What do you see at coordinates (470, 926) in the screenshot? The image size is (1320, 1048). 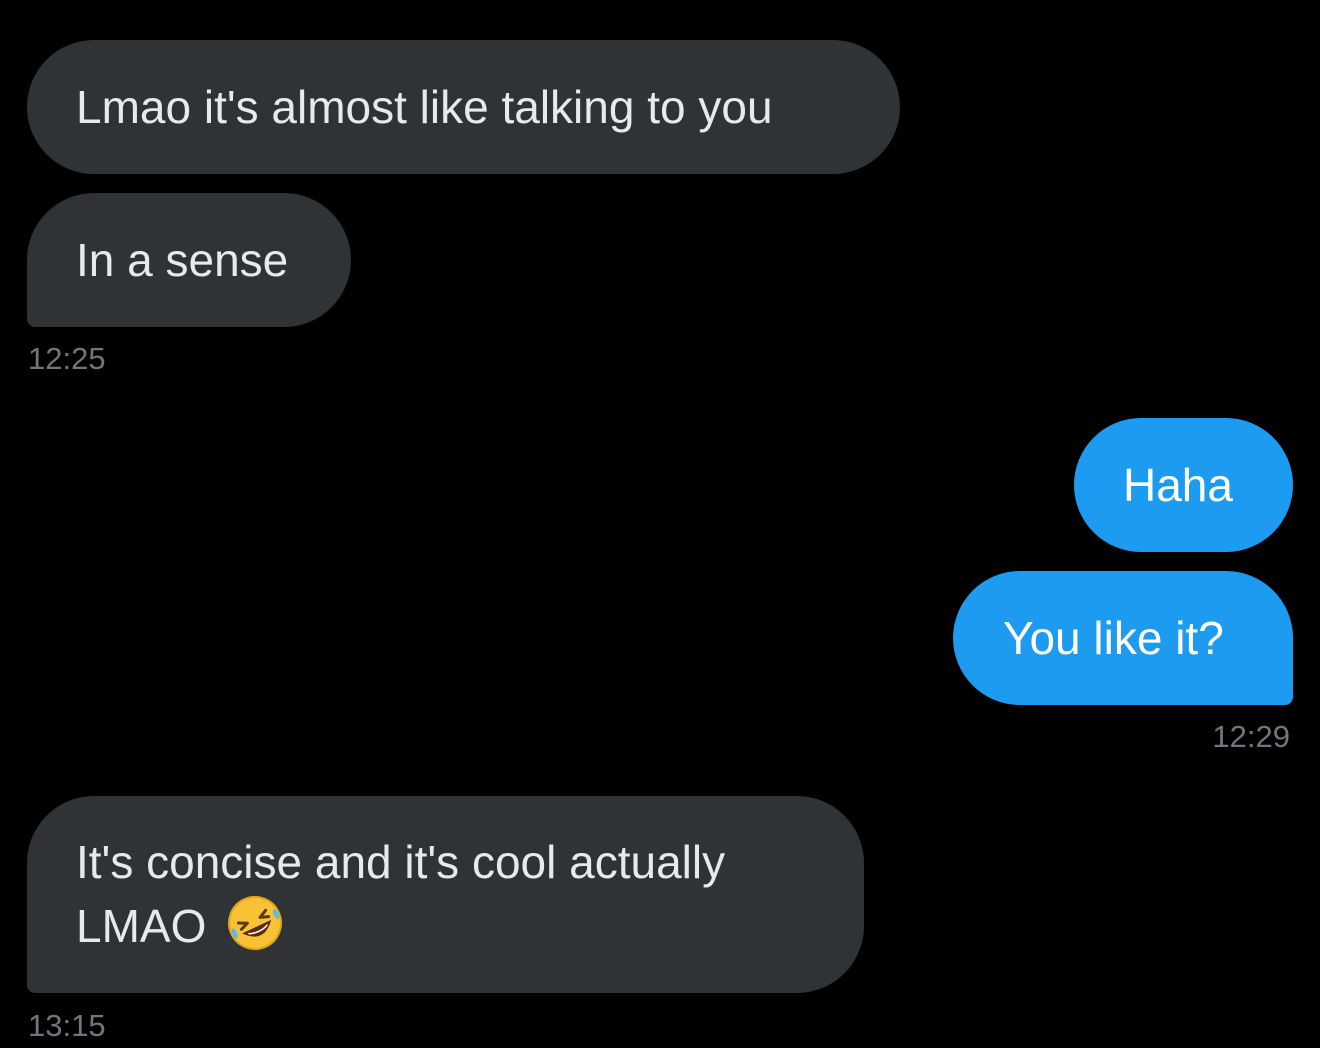 I see `message-text-line: LMAO` at bounding box center [470, 926].